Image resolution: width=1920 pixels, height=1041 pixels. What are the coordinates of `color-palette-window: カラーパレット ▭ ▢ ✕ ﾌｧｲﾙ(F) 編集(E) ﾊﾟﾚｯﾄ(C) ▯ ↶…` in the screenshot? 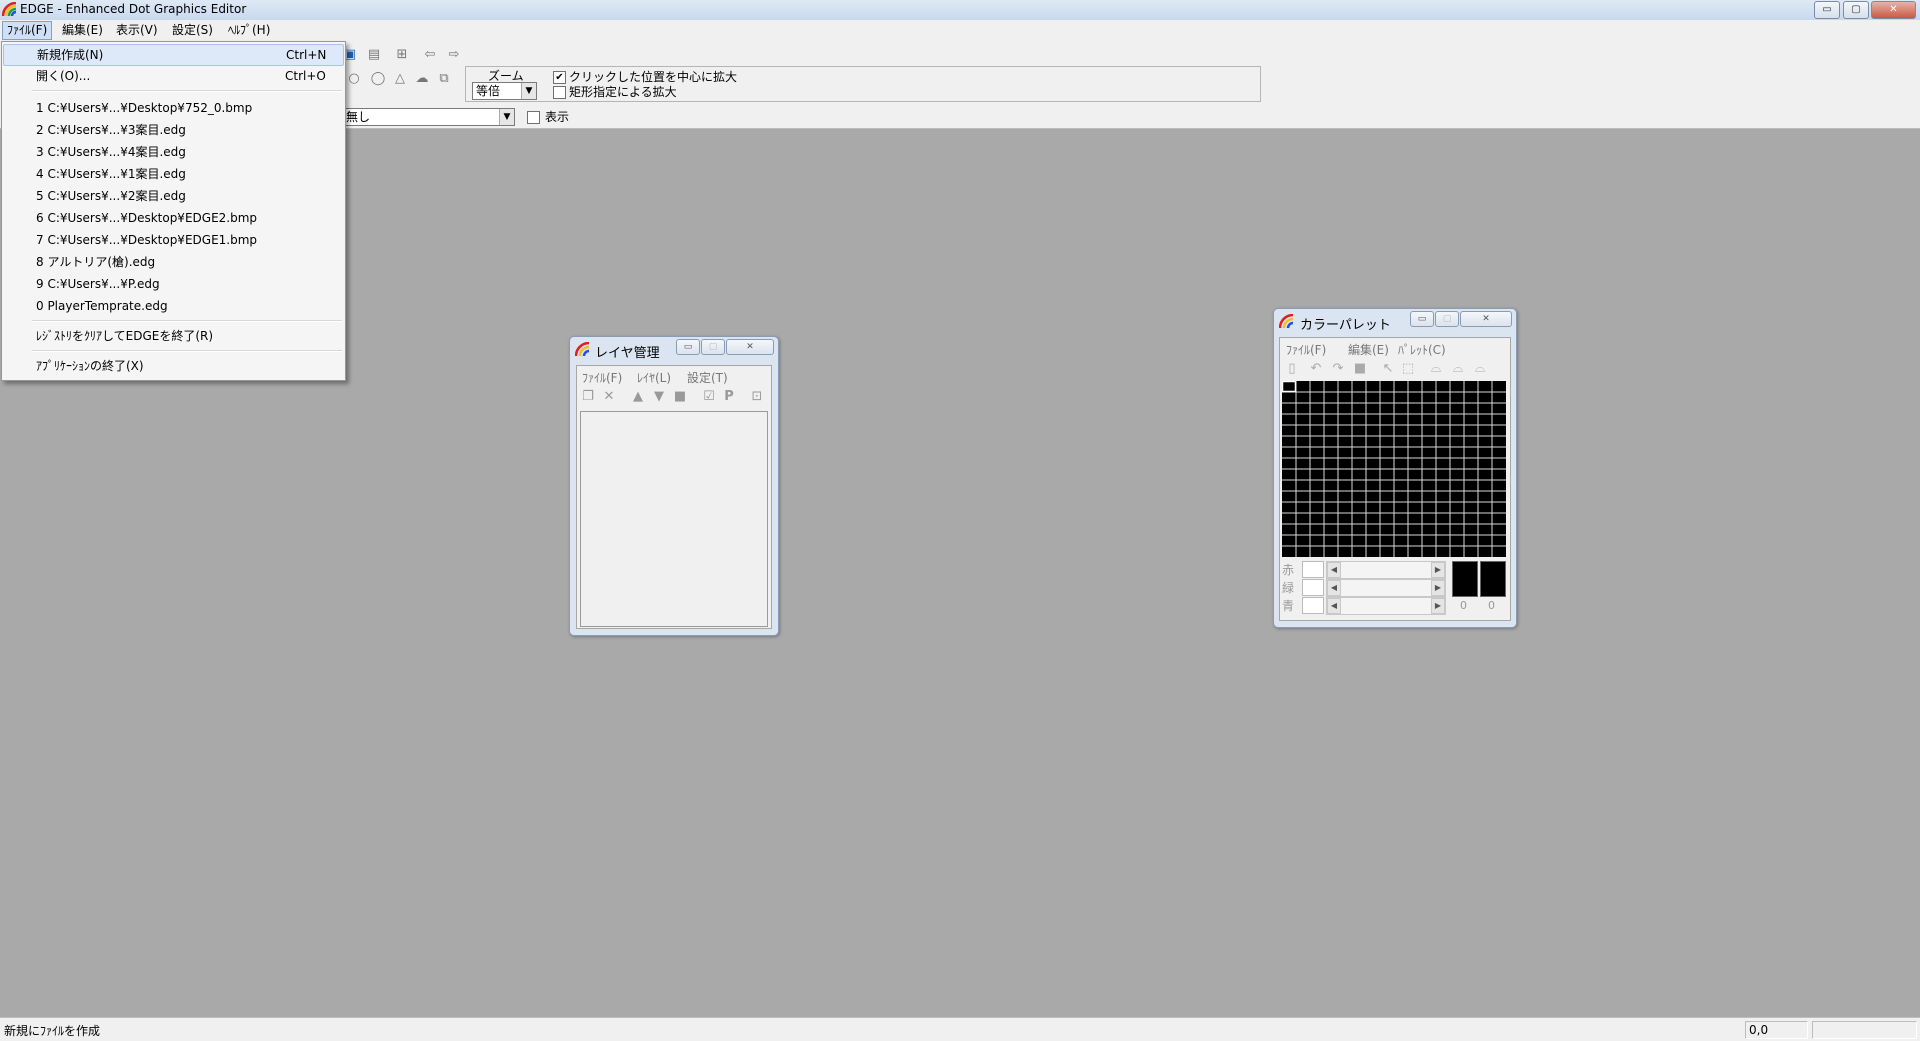 It's located at (1395, 468).